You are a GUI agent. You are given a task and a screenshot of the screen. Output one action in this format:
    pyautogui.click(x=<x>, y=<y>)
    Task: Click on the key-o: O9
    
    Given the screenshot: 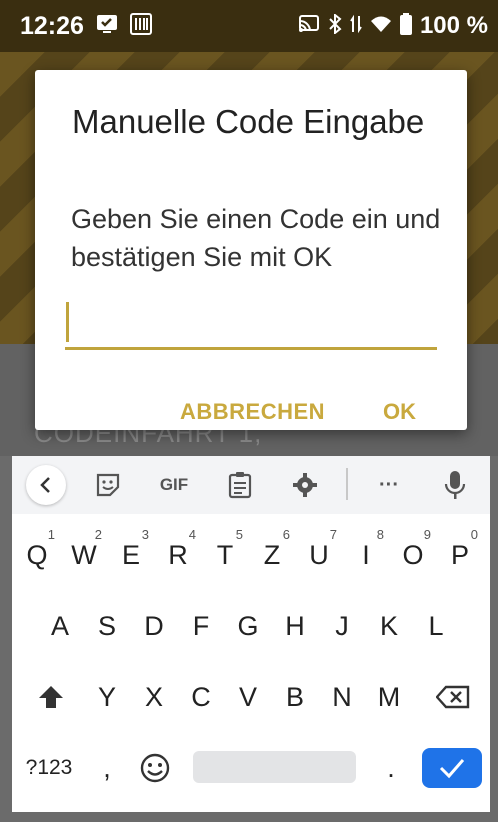 What is the action you would take?
    pyautogui.click(x=413, y=555)
    